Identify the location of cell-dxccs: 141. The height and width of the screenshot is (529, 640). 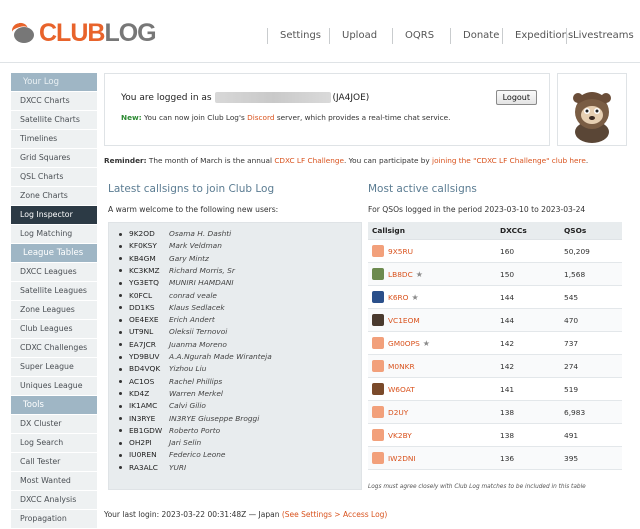
(528, 389).